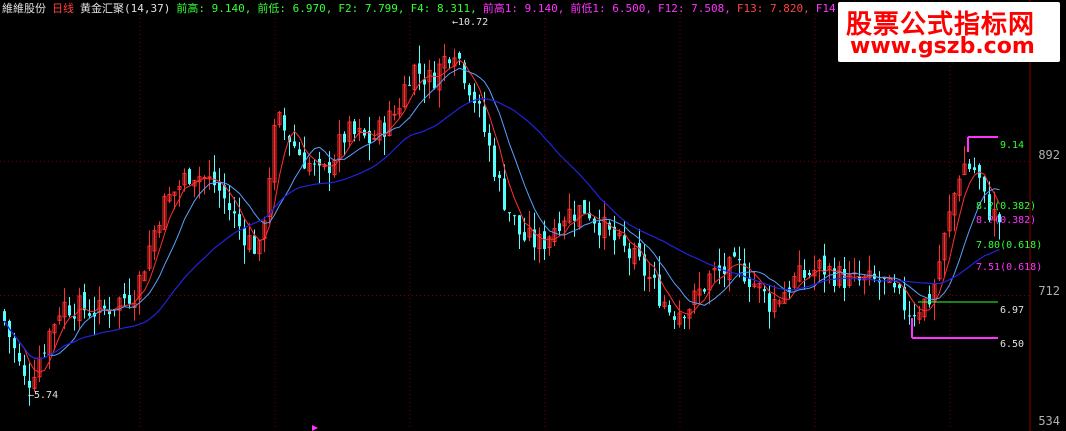 The width and height of the screenshot is (1066, 431). Describe the element at coordinates (773, 8) in the screenshot. I see `indicator-value-7: F13: 7.820,` at that location.